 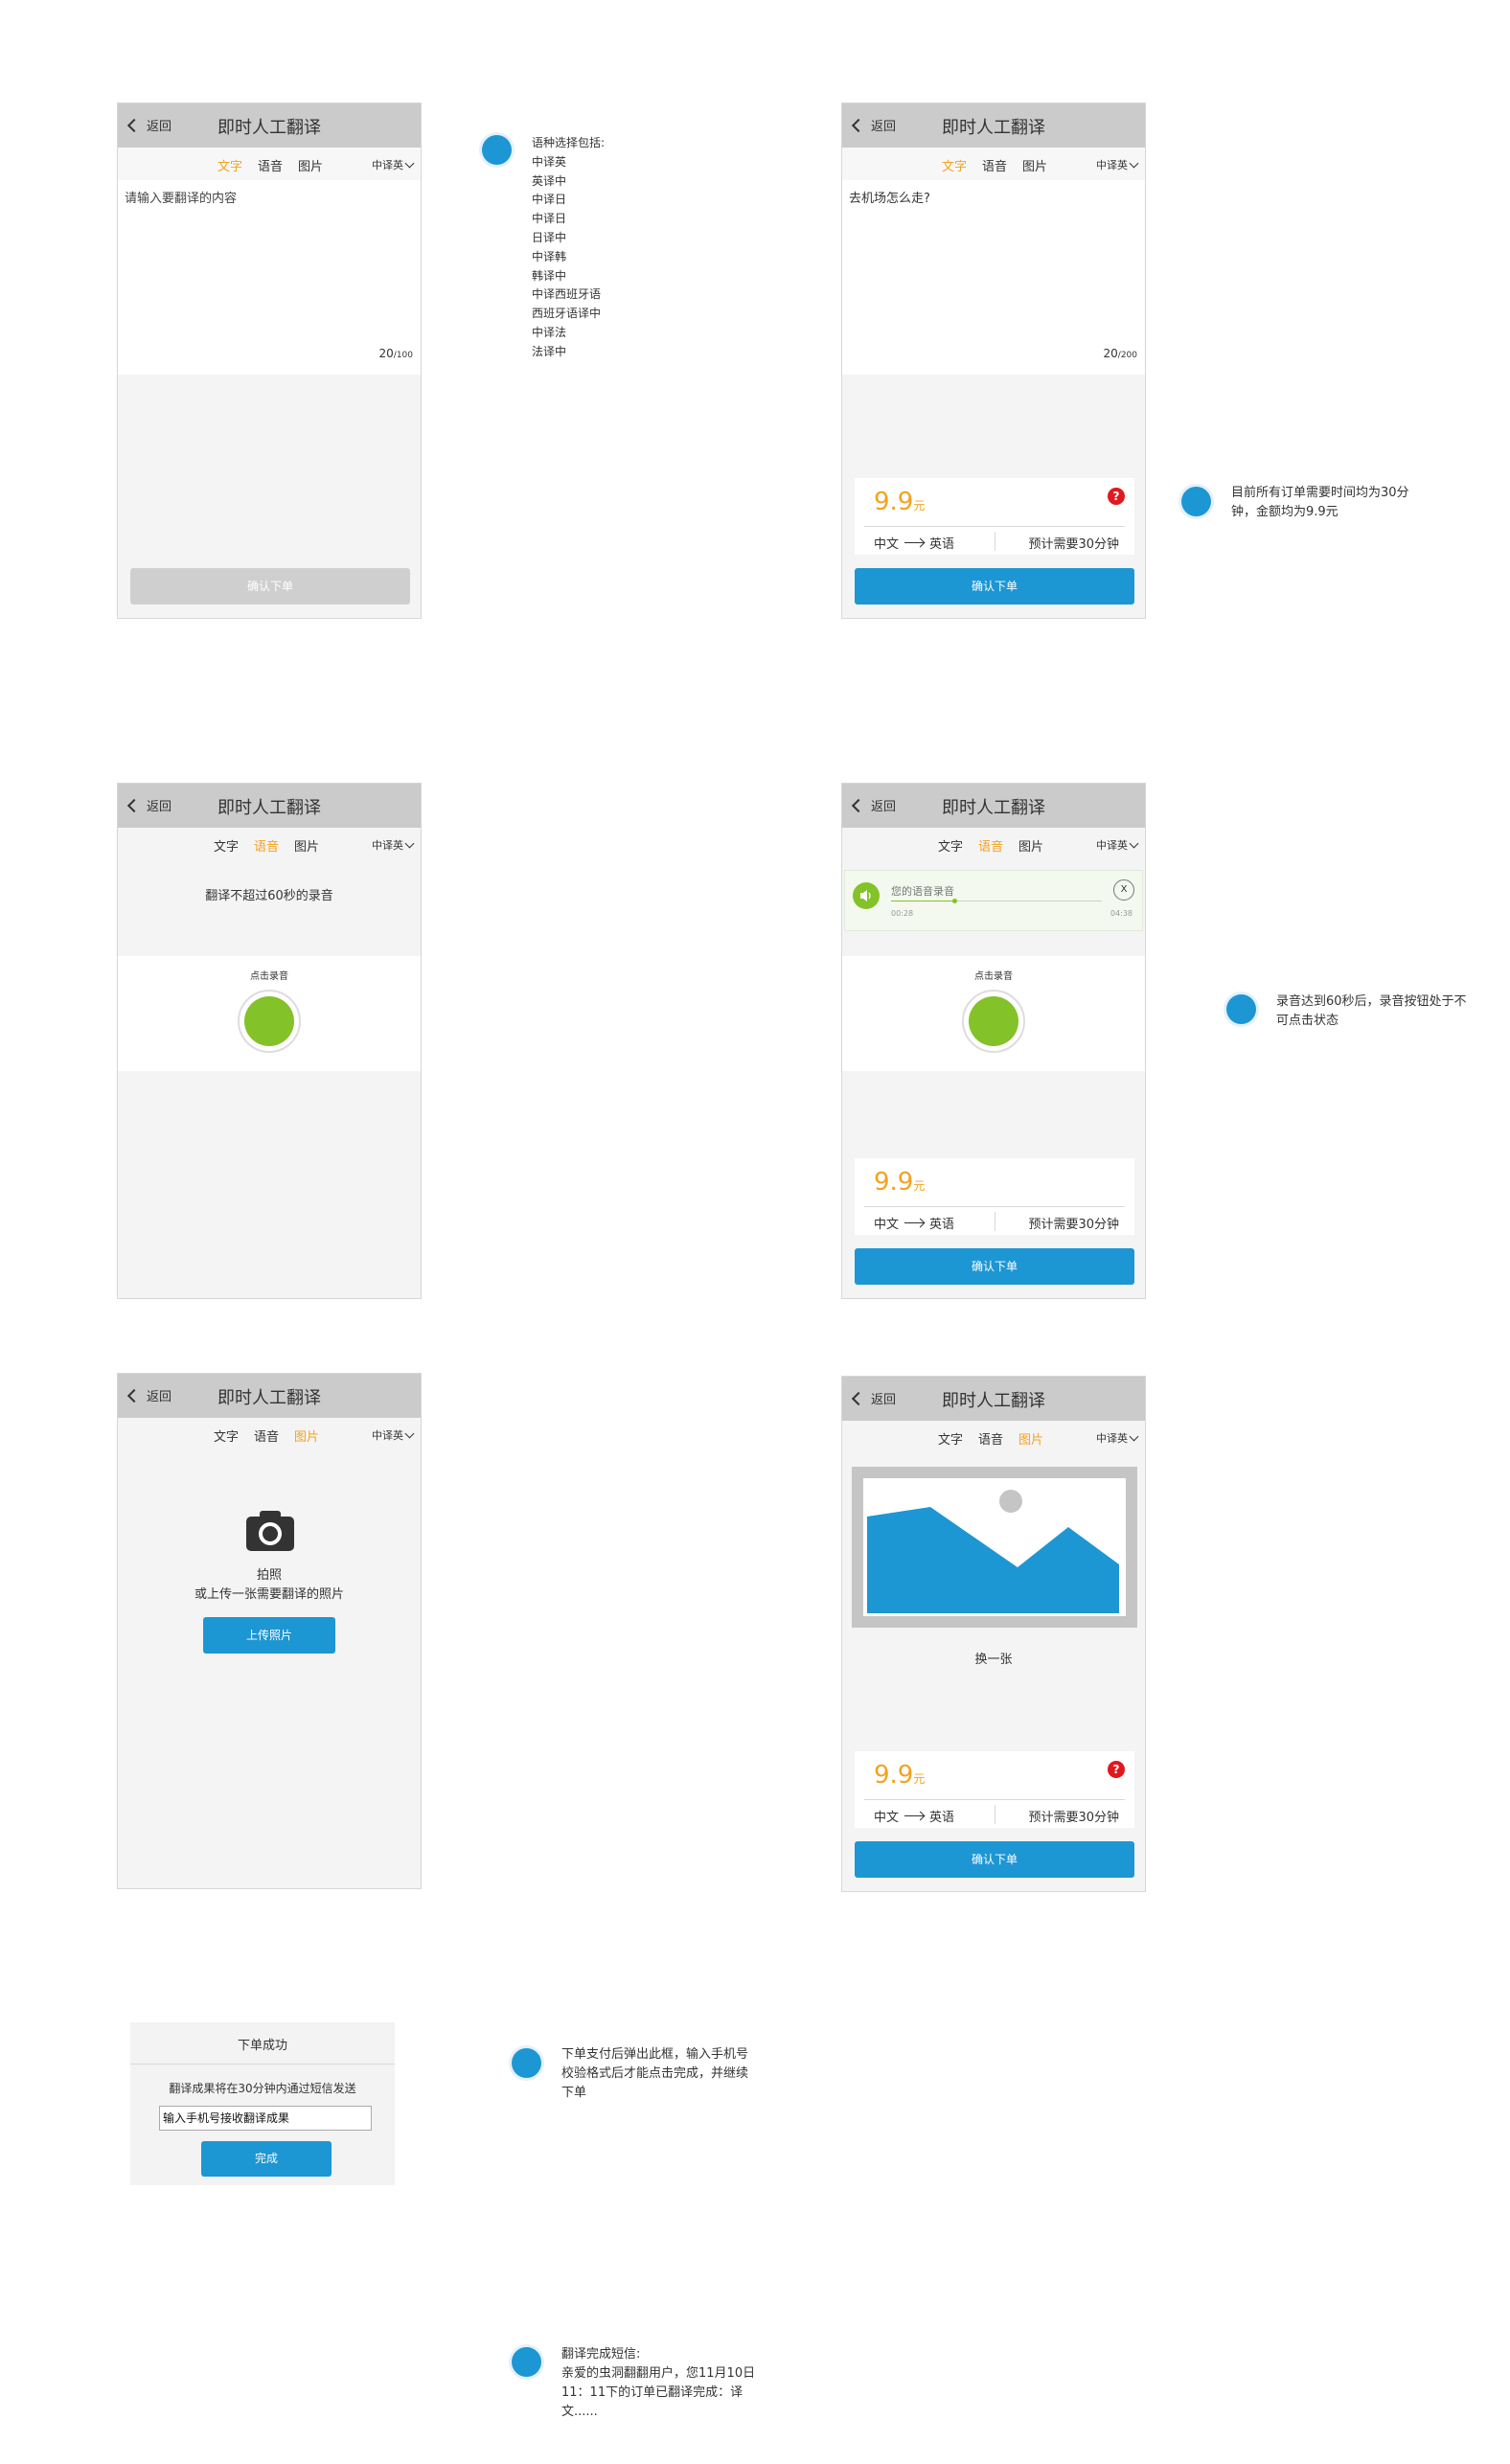 What do you see at coordinates (942, 1818) in the screenshot?
I see `route-to: 英语` at bounding box center [942, 1818].